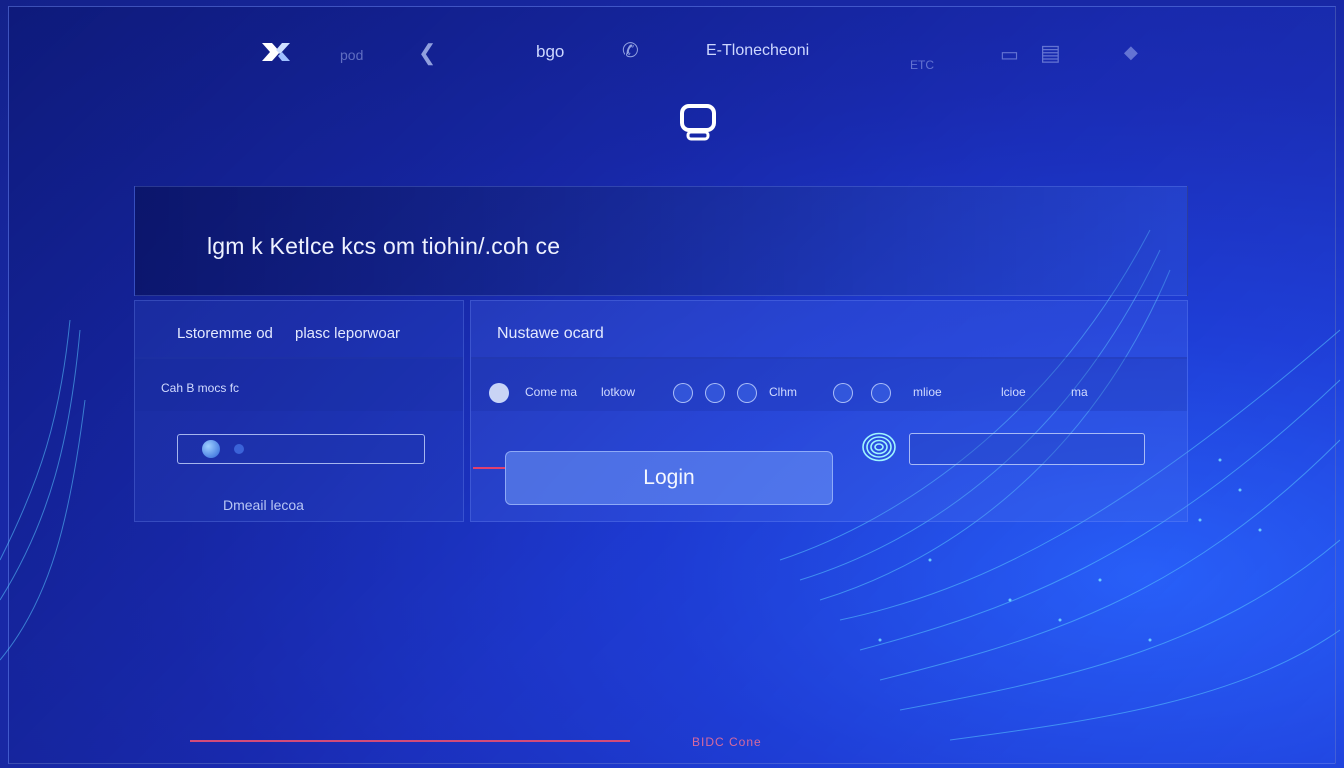  What do you see at coordinates (927, 392) in the screenshot?
I see `option-4: mlioe` at bounding box center [927, 392].